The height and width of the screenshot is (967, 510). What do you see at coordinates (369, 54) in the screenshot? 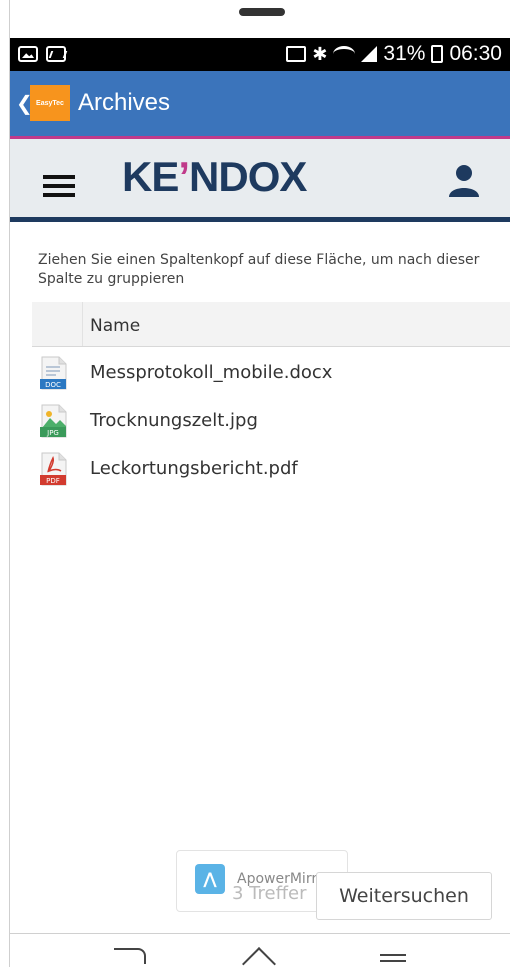
I see `signal-icon` at bounding box center [369, 54].